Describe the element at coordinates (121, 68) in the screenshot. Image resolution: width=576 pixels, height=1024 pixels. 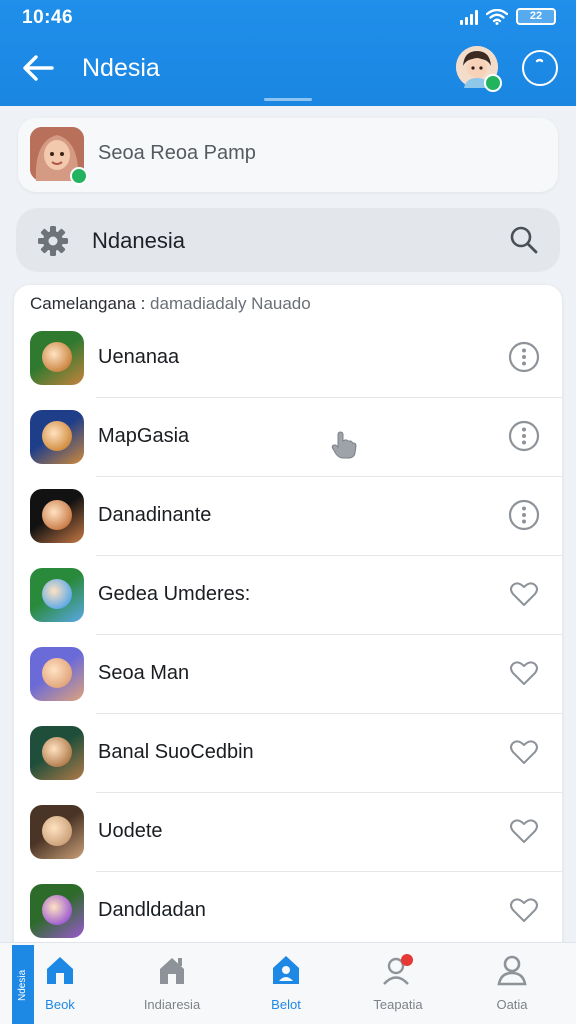
I see `page-title: Ndesia` at that location.